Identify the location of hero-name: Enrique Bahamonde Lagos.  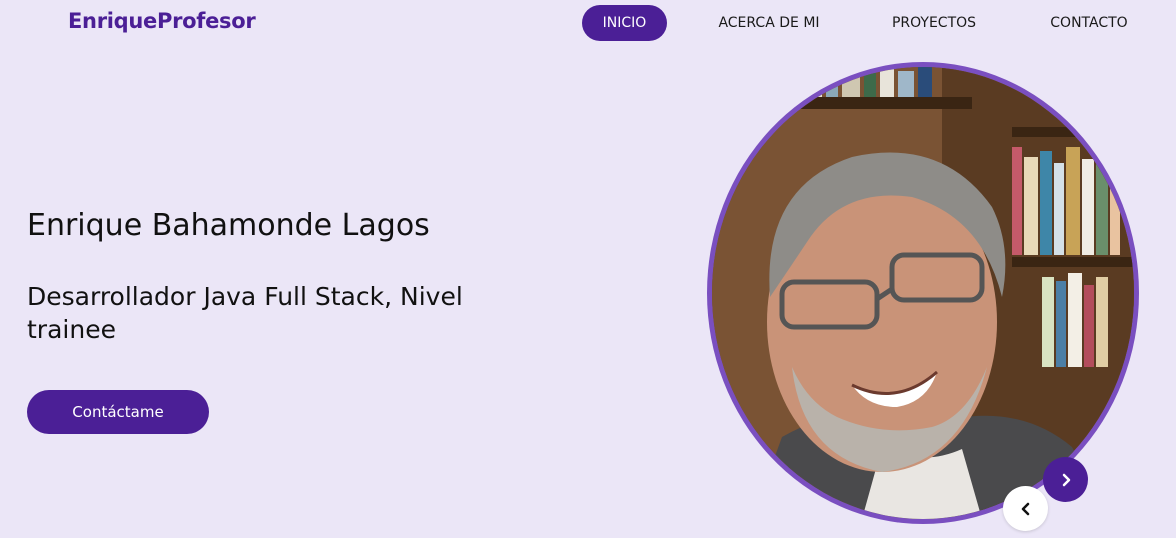
(228, 225).